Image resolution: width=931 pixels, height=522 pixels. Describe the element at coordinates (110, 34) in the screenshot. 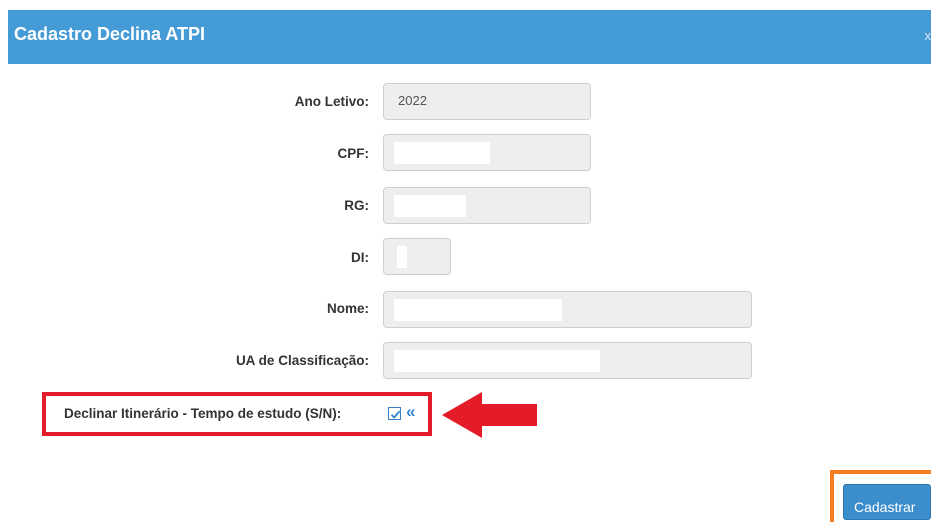

I see `modal-title: Cadastro Declina ATPI` at that location.